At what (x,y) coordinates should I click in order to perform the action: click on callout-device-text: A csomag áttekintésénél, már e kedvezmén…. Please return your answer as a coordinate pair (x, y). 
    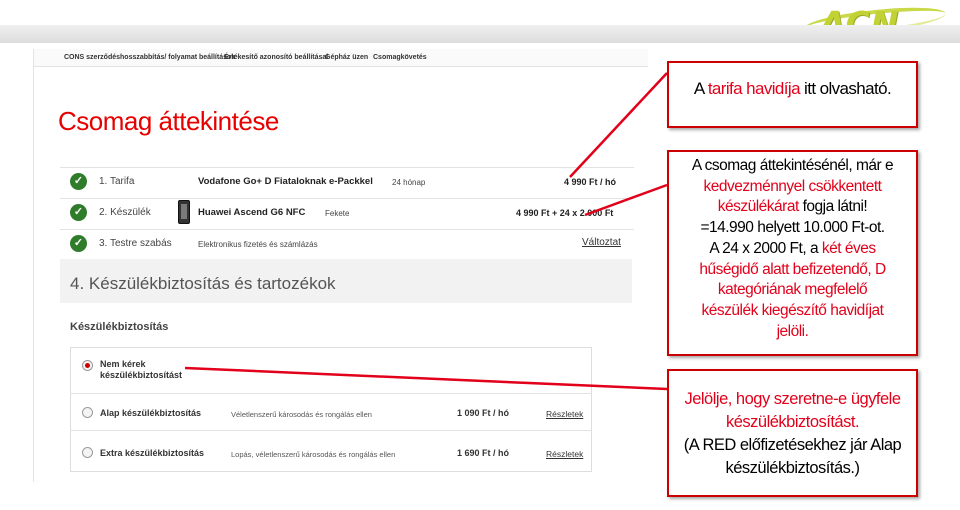
    Looking at the image, I should click on (792, 249).